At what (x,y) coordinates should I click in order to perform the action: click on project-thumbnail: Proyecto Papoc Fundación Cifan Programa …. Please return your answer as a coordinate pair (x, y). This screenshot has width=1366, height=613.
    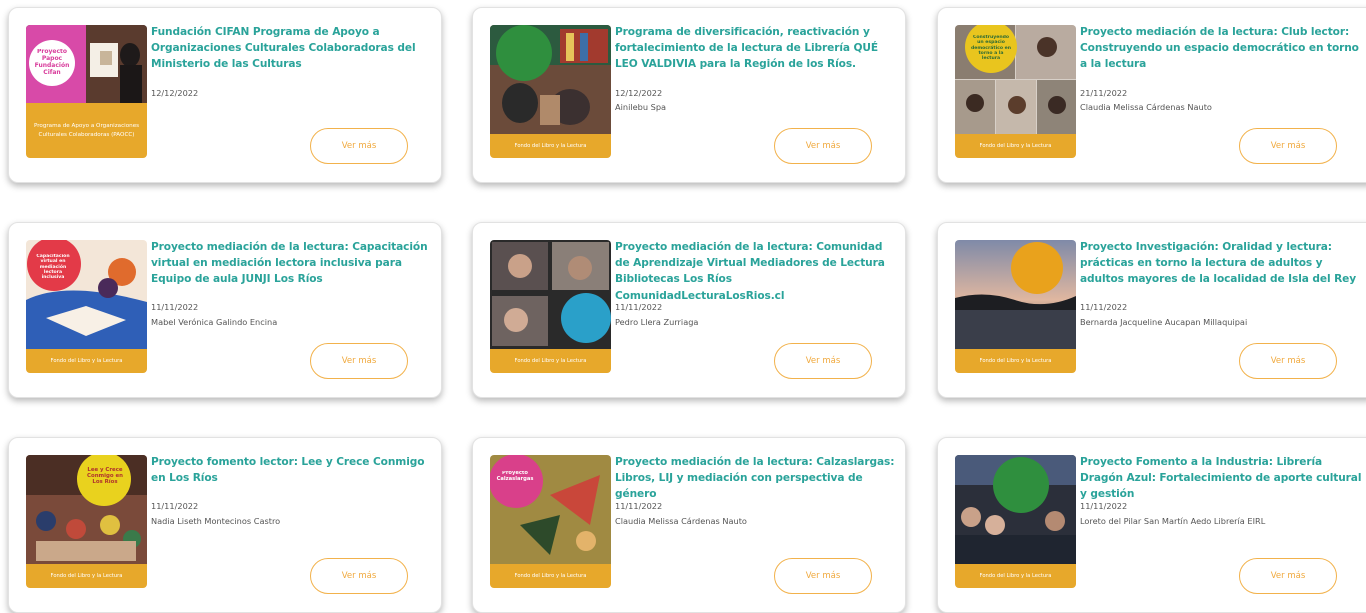
    Looking at the image, I should click on (86, 91).